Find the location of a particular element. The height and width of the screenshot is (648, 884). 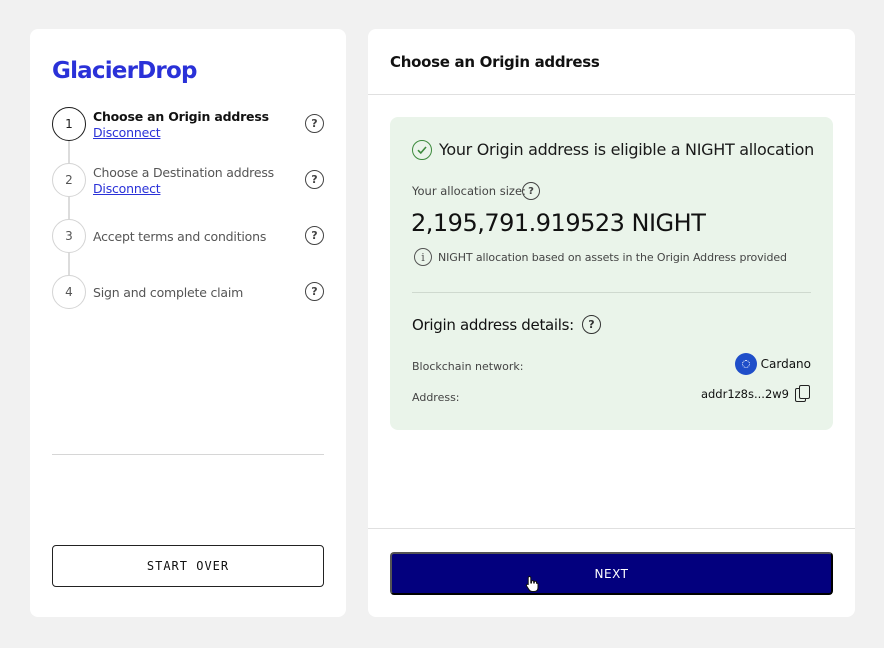

glacierdrop-logo: GlacierDrop is located at coordinates (124, 71).